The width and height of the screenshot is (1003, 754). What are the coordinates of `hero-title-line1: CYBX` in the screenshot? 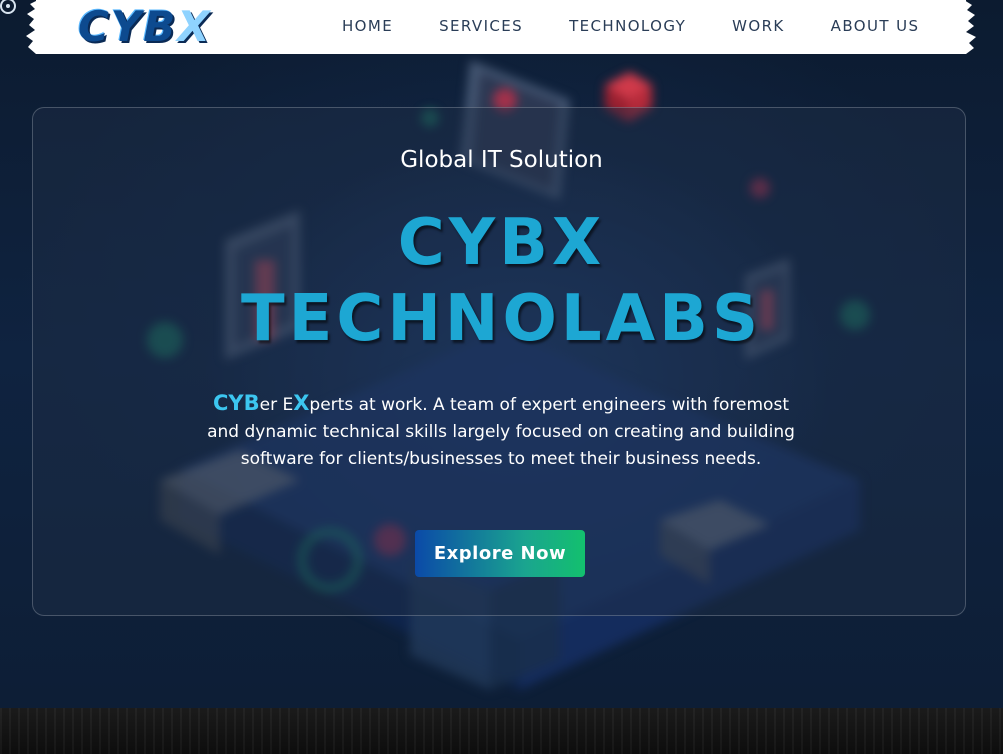 It's located at (501, 243).